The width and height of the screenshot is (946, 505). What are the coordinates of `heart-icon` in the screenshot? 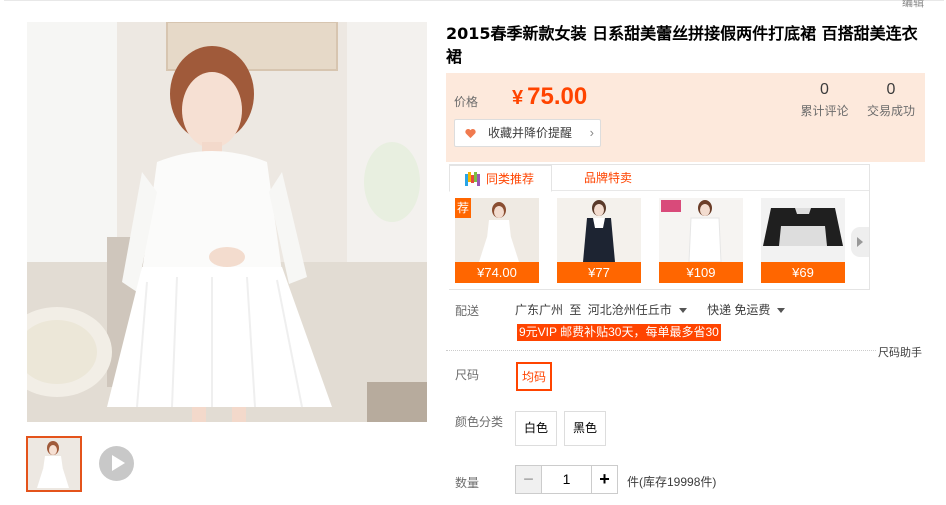 It's located at (470, 133).